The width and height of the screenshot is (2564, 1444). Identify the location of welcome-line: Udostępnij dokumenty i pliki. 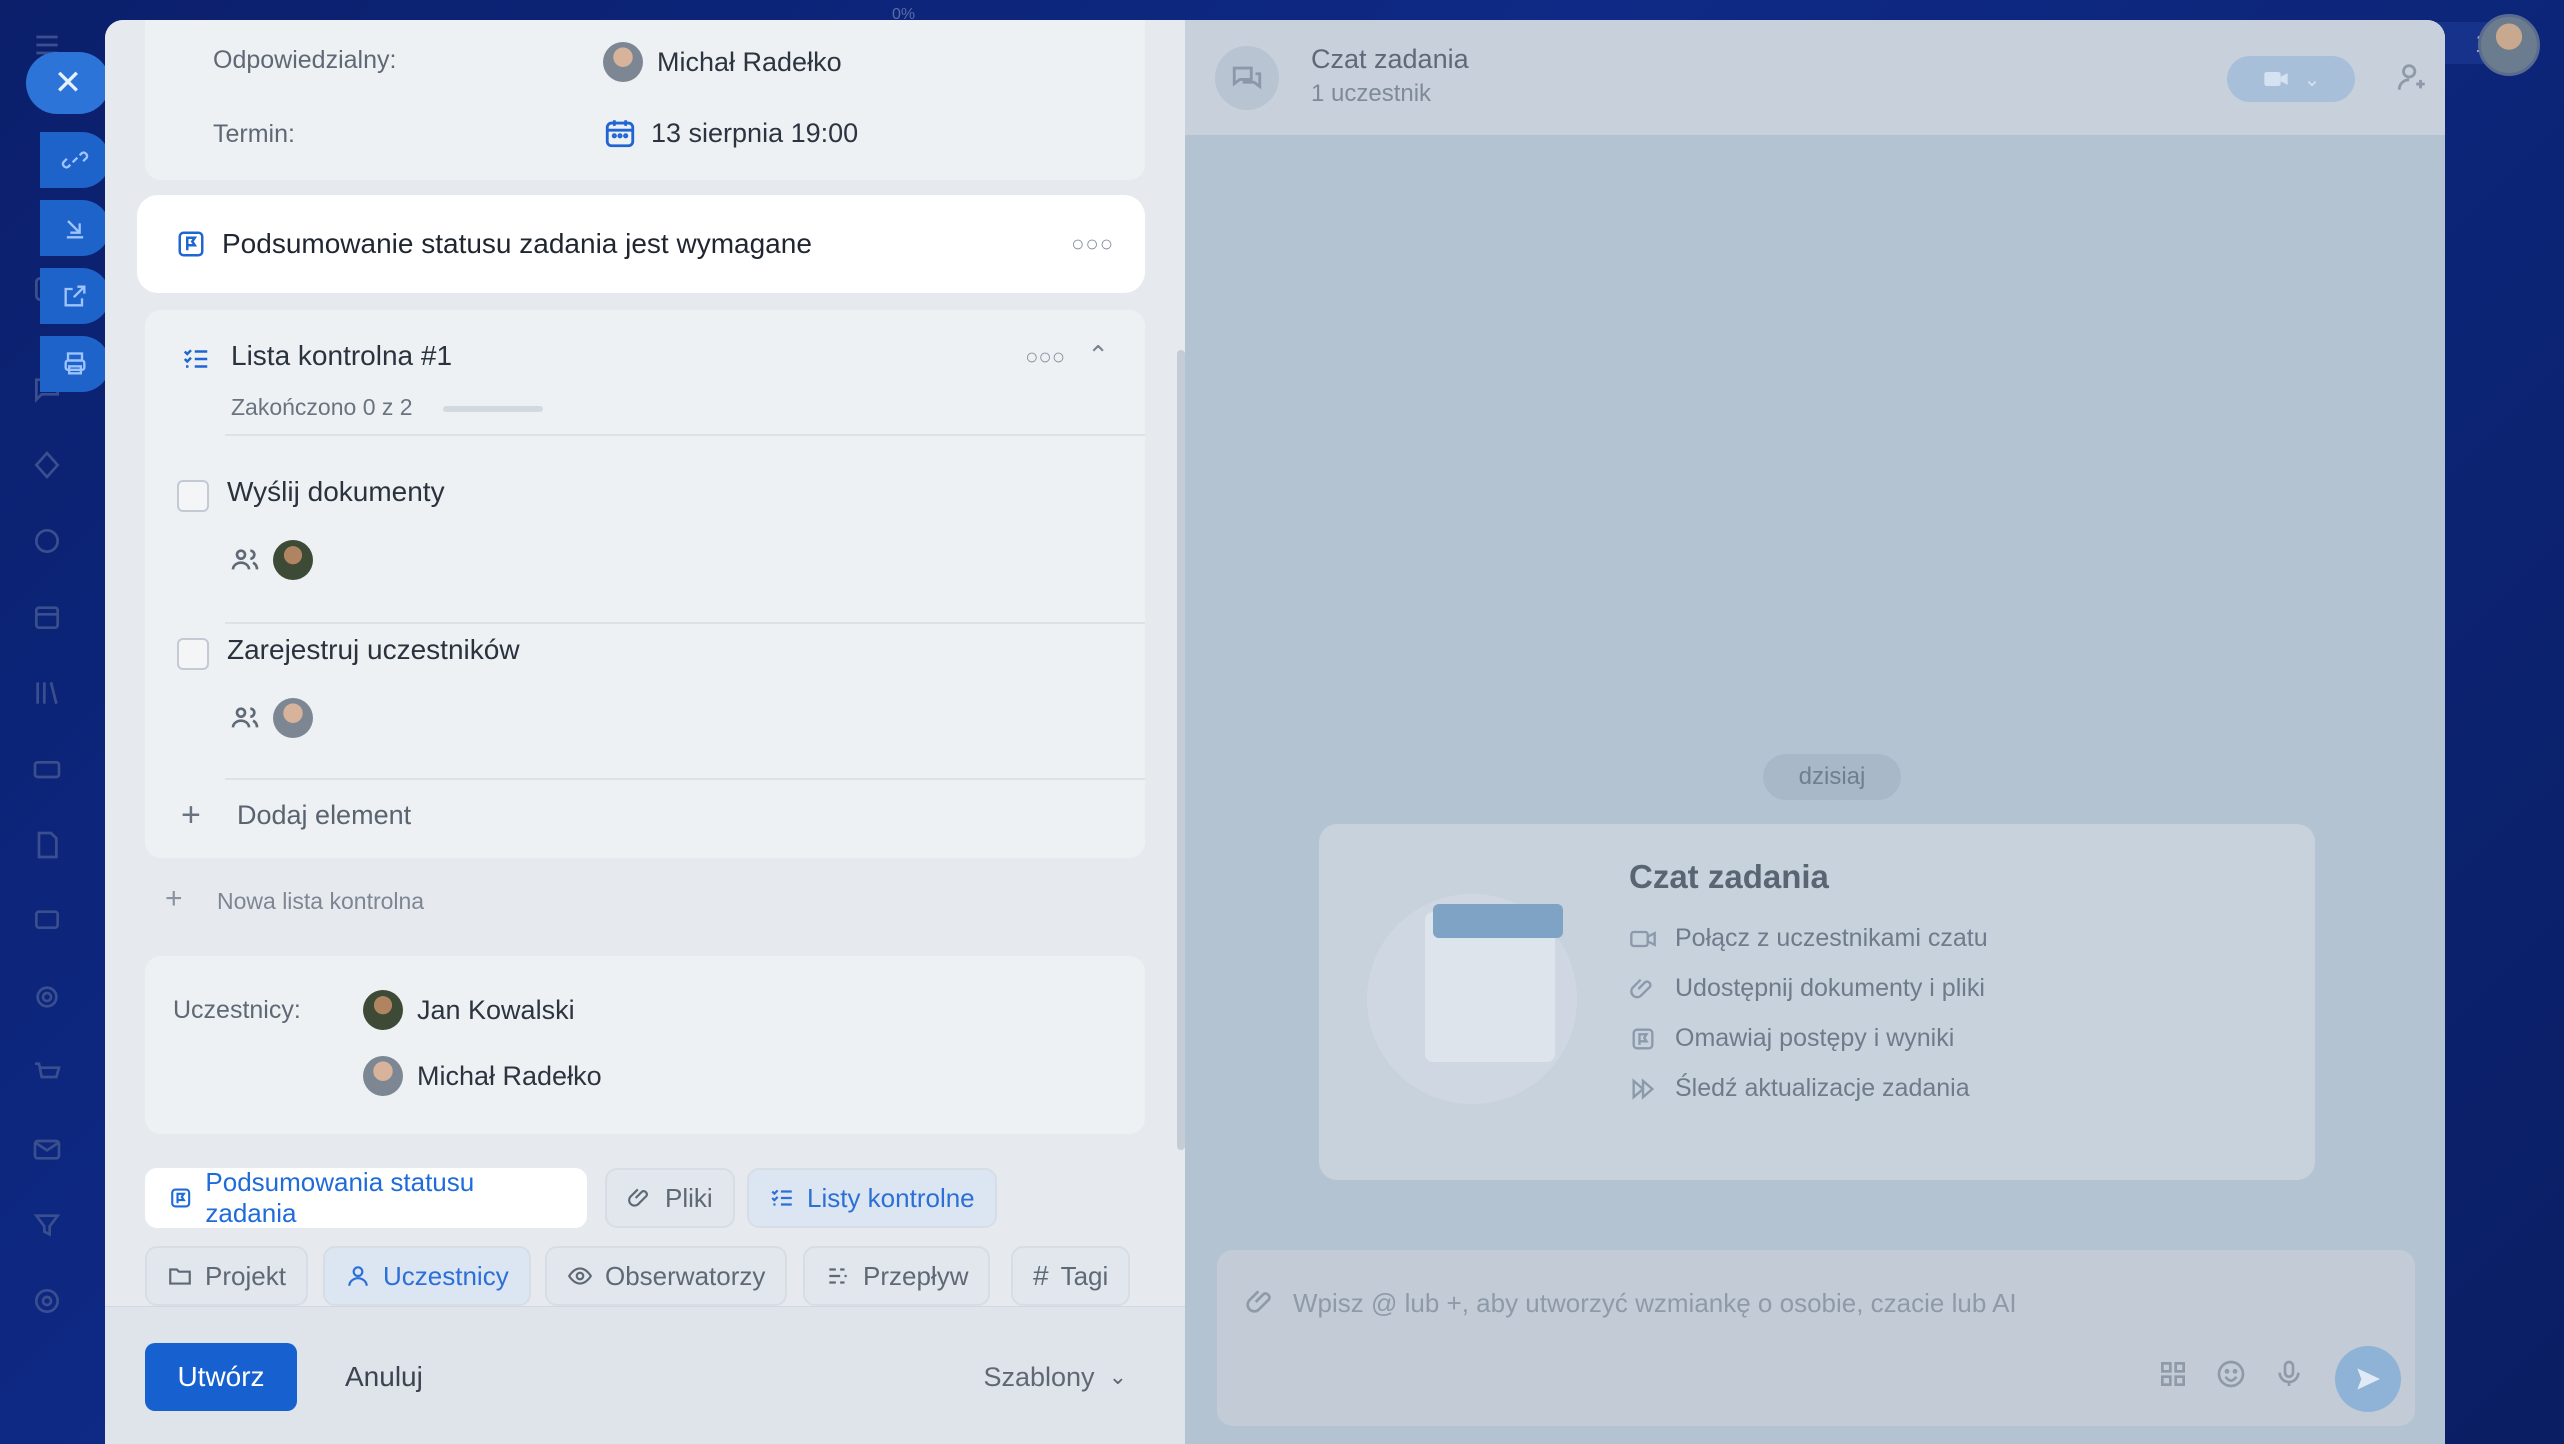
(1807, 988).